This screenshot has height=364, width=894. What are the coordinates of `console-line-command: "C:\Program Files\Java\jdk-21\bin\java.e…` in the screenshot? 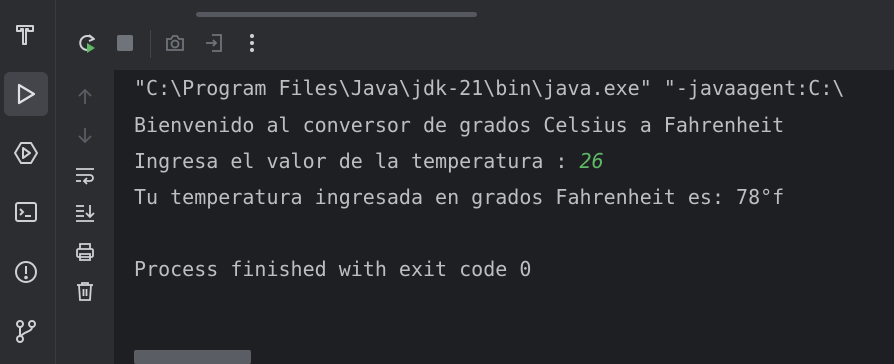 It's located at (489, 88).